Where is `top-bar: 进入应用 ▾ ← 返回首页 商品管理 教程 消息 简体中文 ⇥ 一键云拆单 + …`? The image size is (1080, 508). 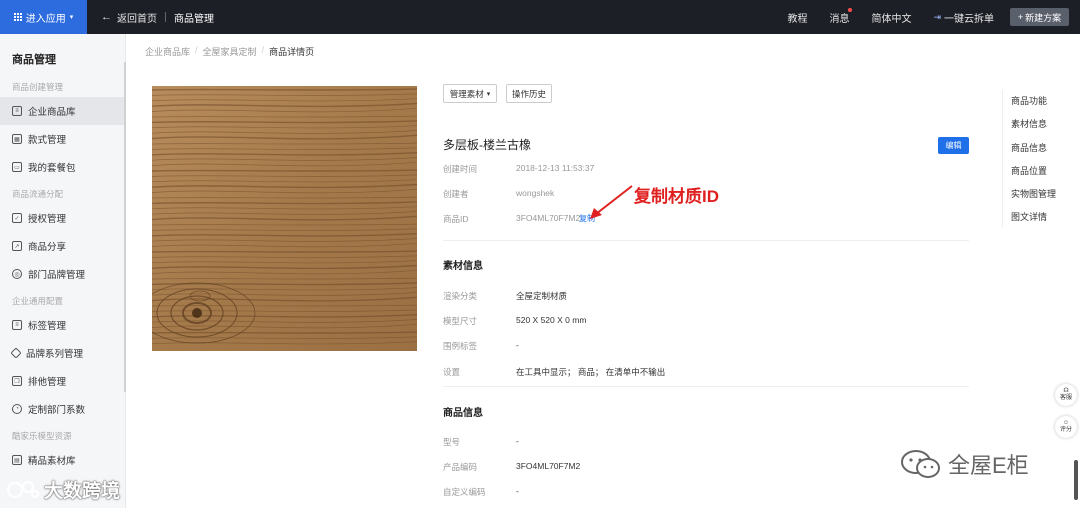
top-bar: 进入应用 ▾ ← 返回首页 商品管理 教程 消息 简体中文 ⇥ 一键云拆单 + … is located at coordinates (540, 17).